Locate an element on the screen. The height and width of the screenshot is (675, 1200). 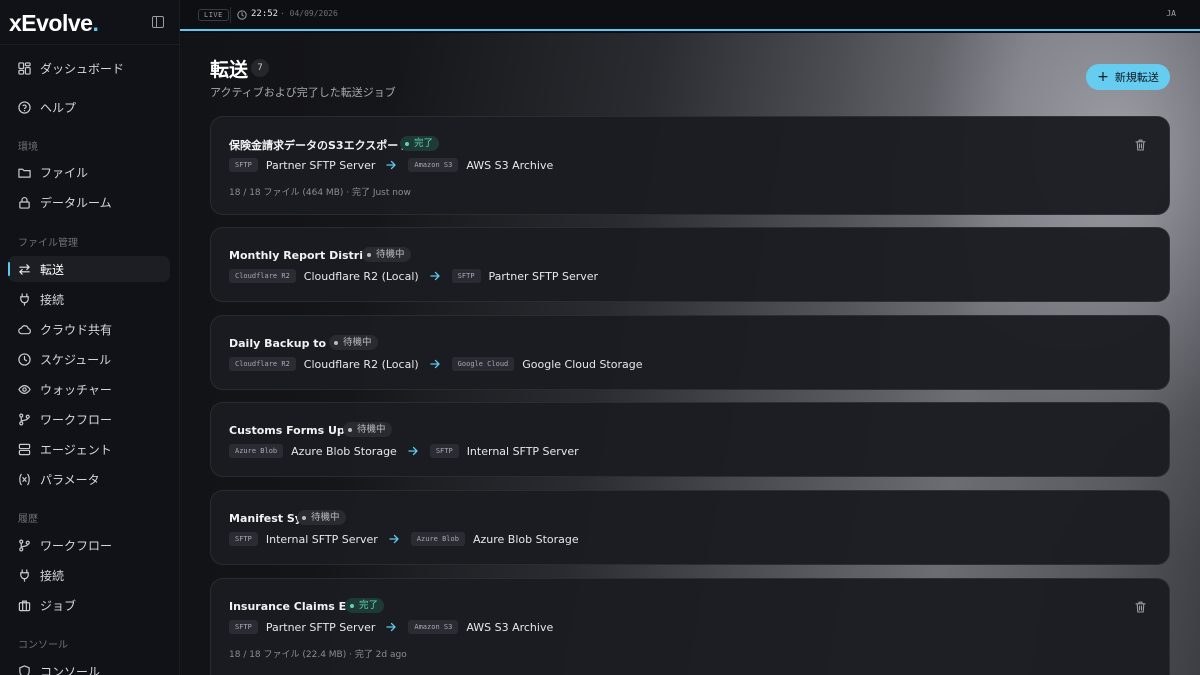
sidebar-item-files: ファイル is located at coordinates (89, 172).